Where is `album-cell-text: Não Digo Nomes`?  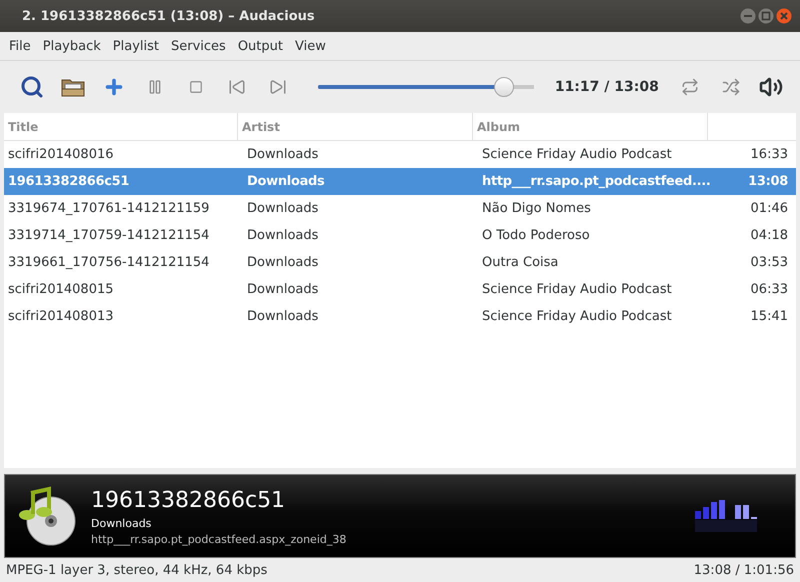
album-cell-text: Não Digo Nomes is located at coordinates (536, 208).